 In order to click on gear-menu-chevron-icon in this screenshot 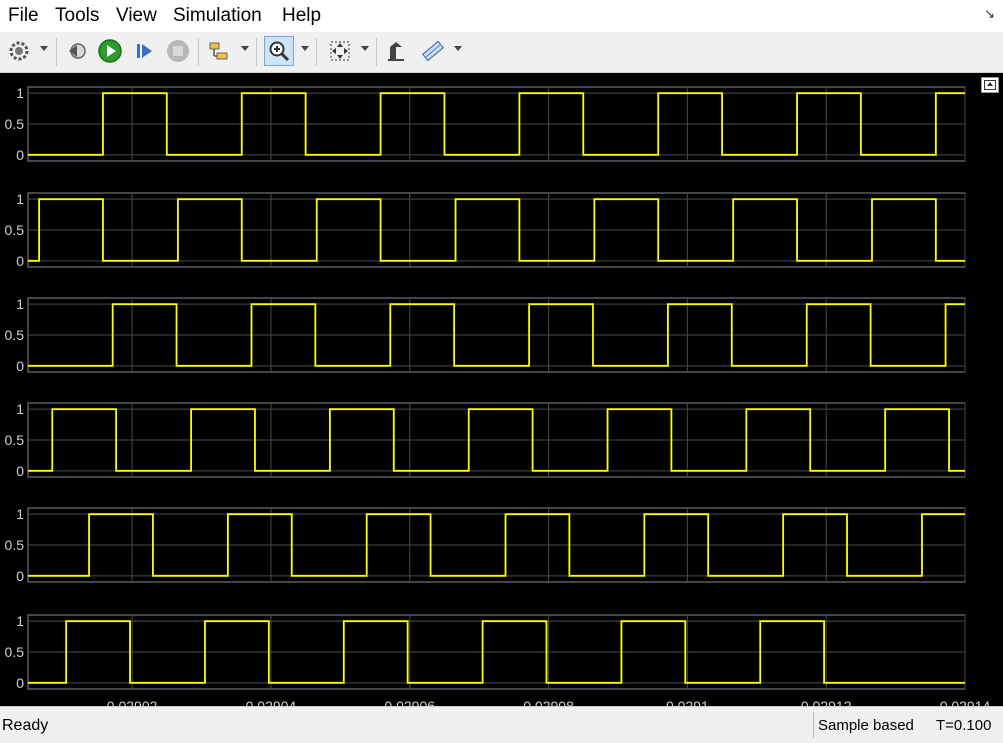, I will do `click(44, 48)`.